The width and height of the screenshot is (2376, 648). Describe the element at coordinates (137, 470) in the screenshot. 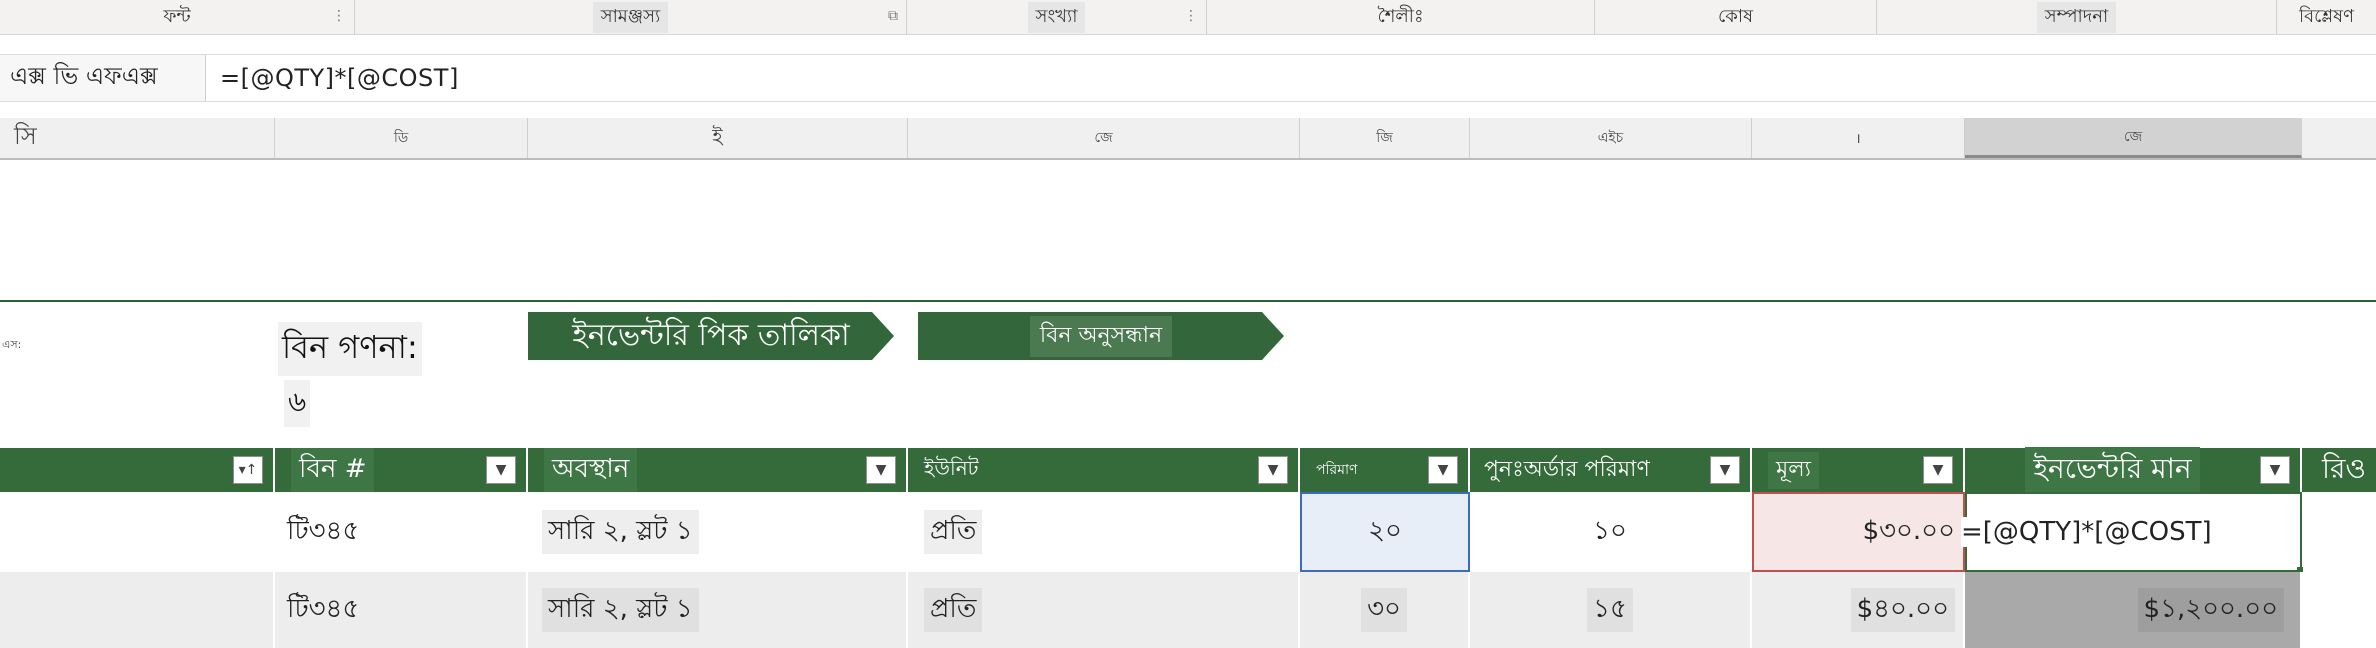

I see `table-header-sort: ▾↑` at that location.